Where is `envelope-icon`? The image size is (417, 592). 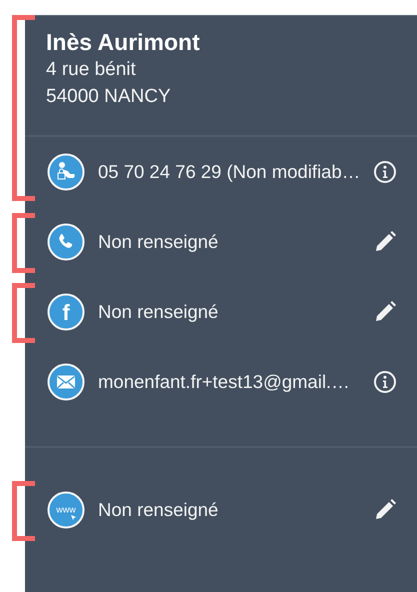 envelope-icon is located at coordinates (66, 382).